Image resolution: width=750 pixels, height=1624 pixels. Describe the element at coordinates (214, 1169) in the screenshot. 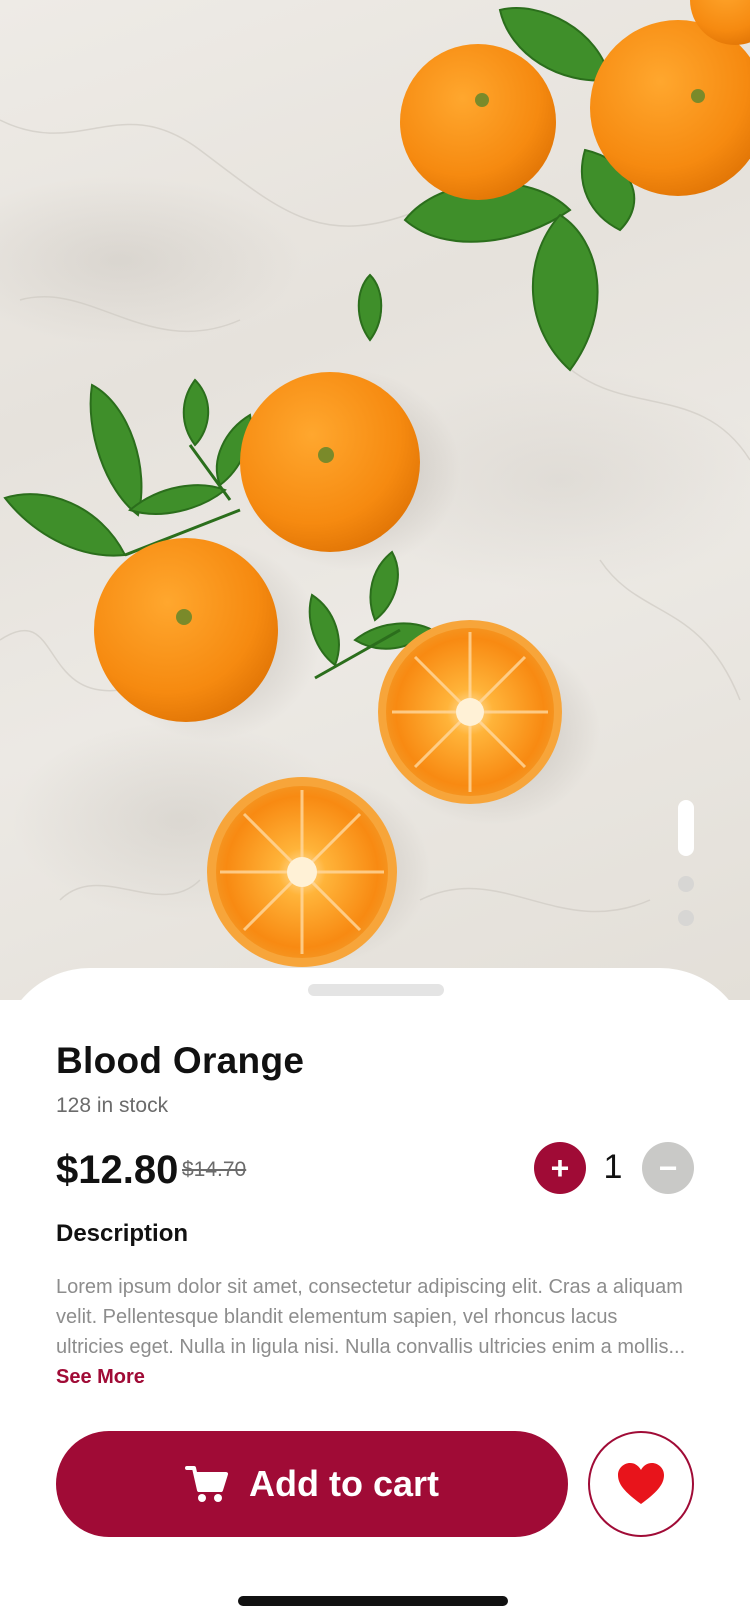

I see `original-price: $14.70` at that location.